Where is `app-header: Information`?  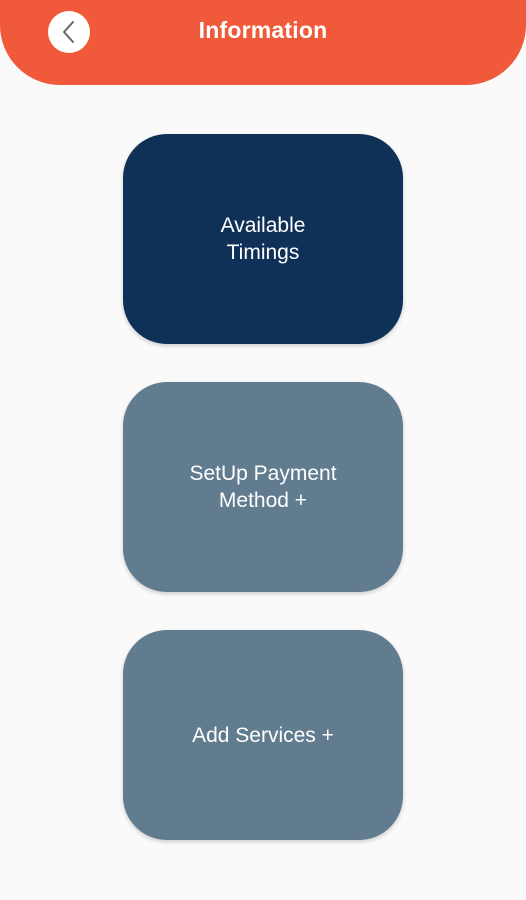 app-header: Information is located at coordinates (263, 42).